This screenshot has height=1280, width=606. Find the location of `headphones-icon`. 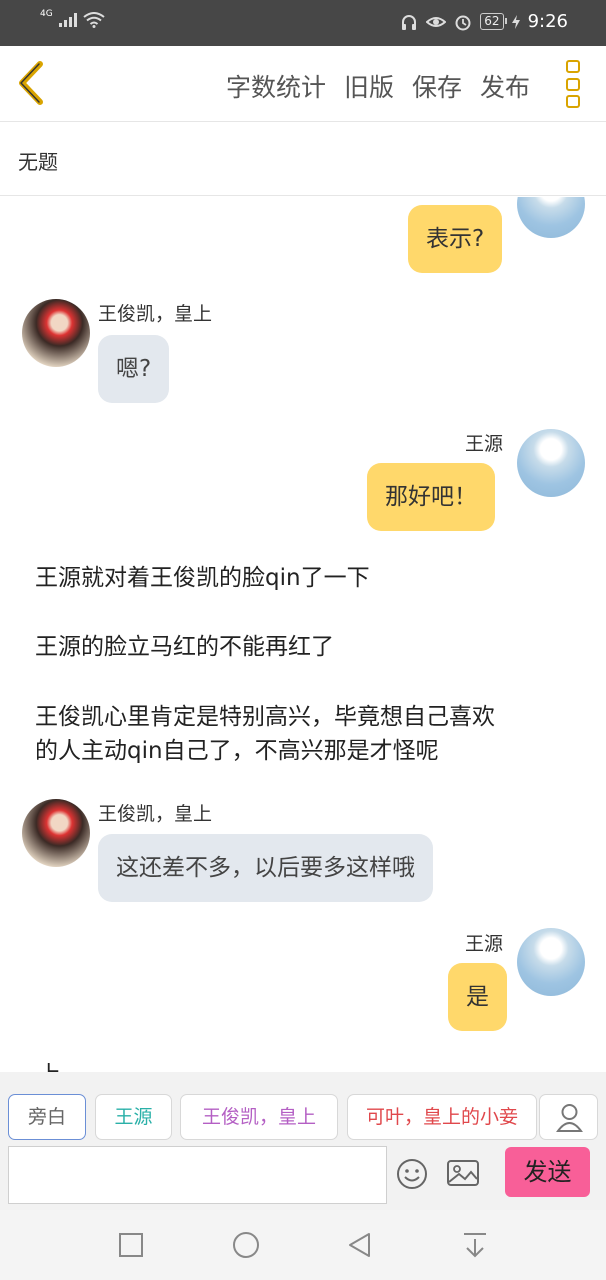

headphones-icon is located at coordinates (409, 22).